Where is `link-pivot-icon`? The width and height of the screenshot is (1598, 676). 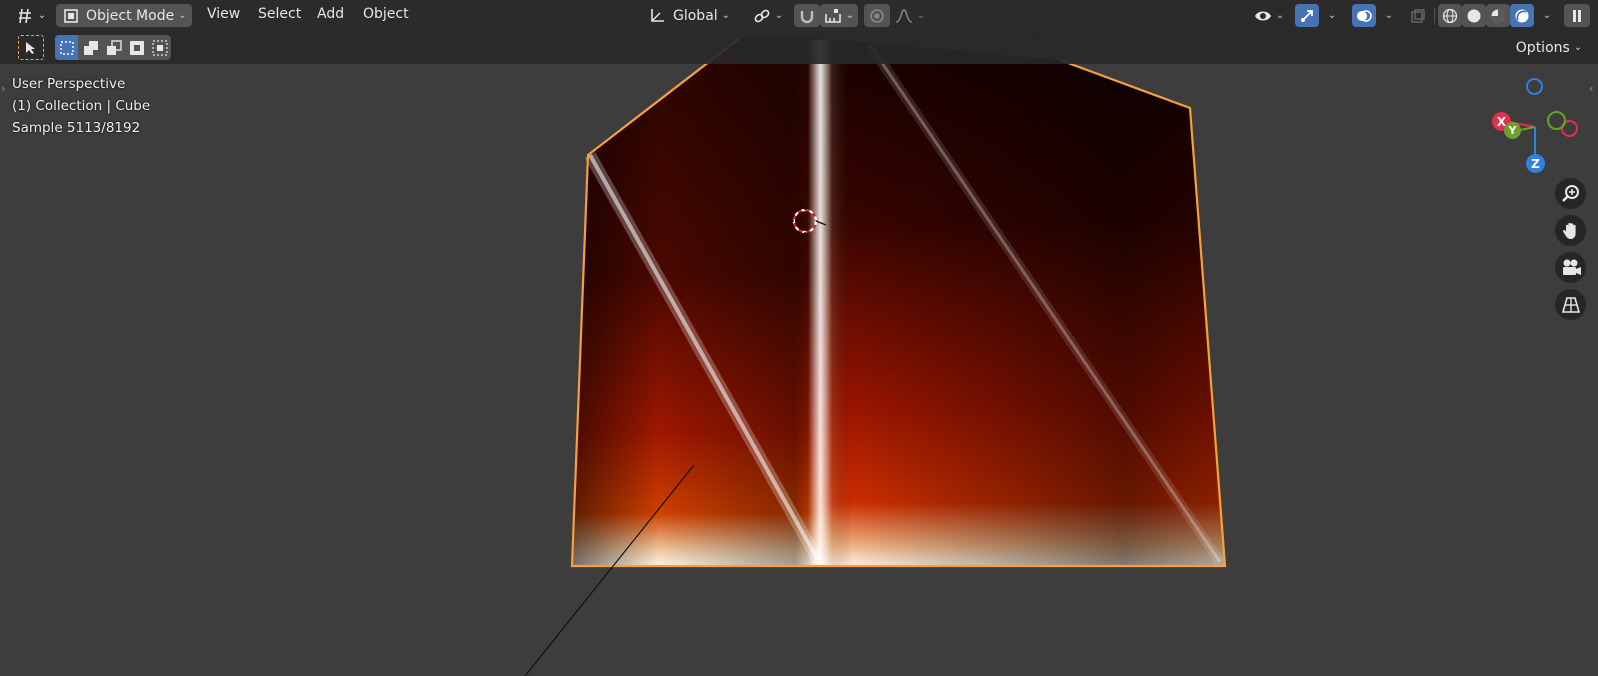
link-pivot-icon is located at coordinates (762, 15).